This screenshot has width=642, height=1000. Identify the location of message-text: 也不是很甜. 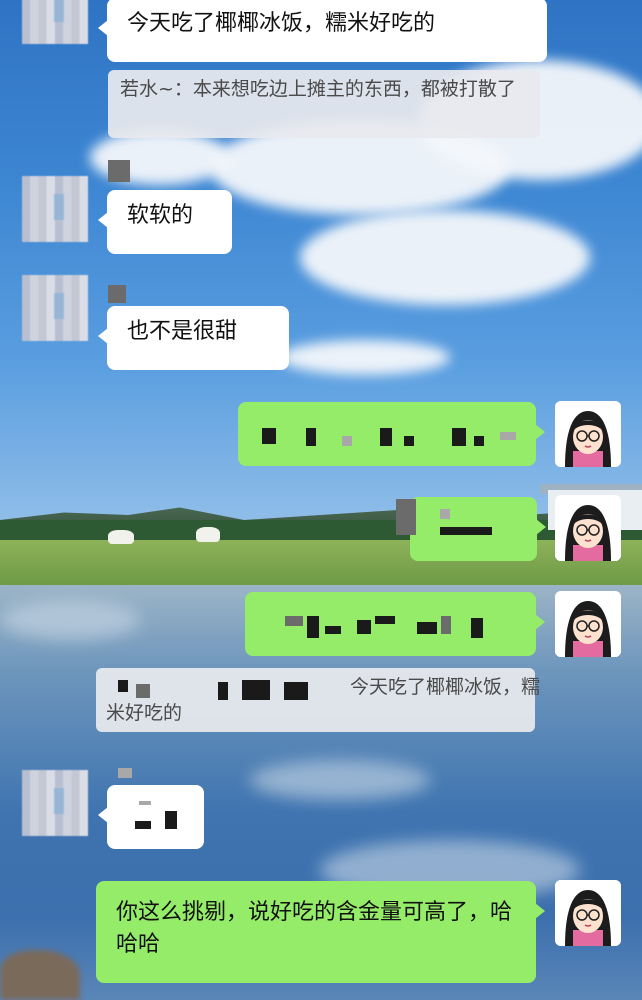
(182, 331).